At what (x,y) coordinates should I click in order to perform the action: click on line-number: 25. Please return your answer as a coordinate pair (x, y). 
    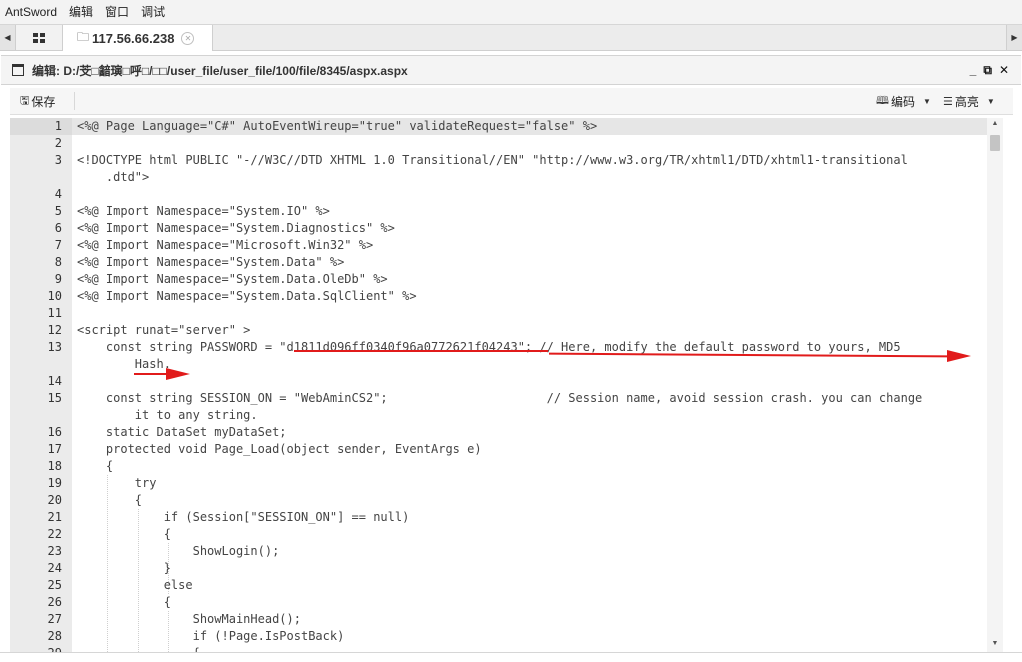
    Looking at the image, I should click on (54, 585).